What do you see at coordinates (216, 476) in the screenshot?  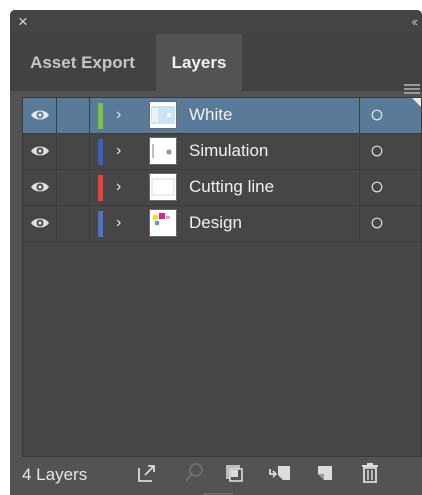 I see `panel-footer: 4 Layers` at bounding box center [216, 476].